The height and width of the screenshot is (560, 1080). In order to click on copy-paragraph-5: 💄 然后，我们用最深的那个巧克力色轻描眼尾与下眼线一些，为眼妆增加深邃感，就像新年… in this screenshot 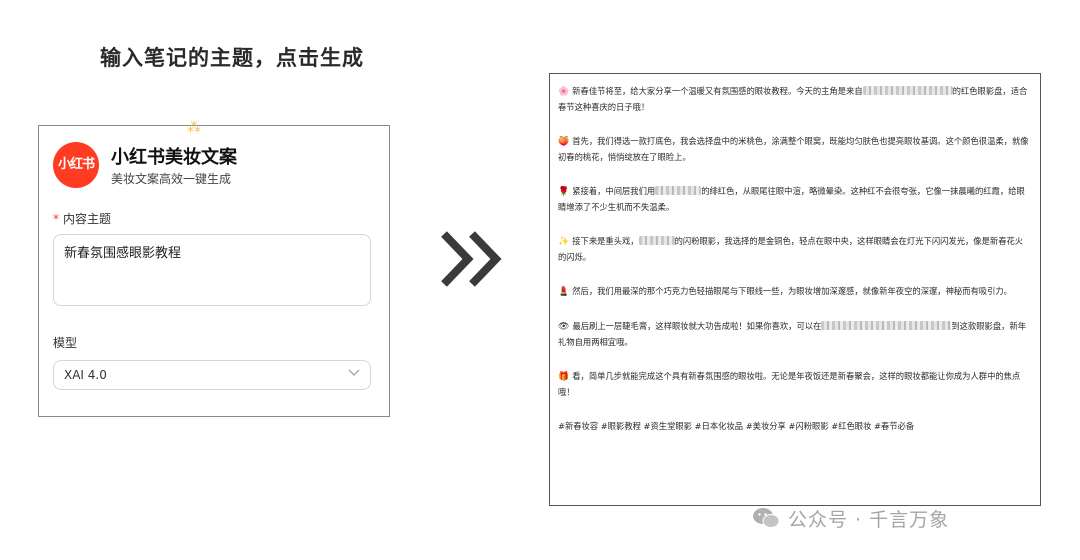, I will do `click(794, 292)`.